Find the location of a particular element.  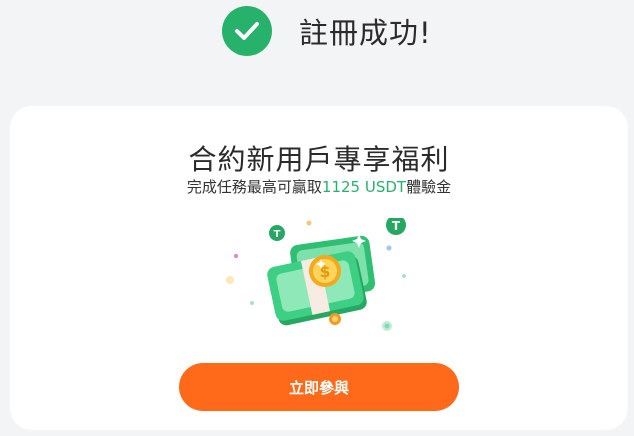

promo-subtitle: 完成任務最高可贏取1125 USDT體驗金 is located at coordinates (319, 186).